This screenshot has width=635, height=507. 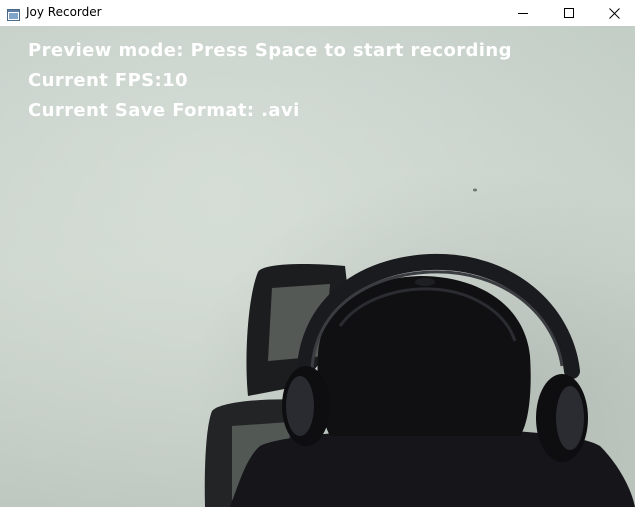 I want to click on minimize-button, so click(x=523, y=13).